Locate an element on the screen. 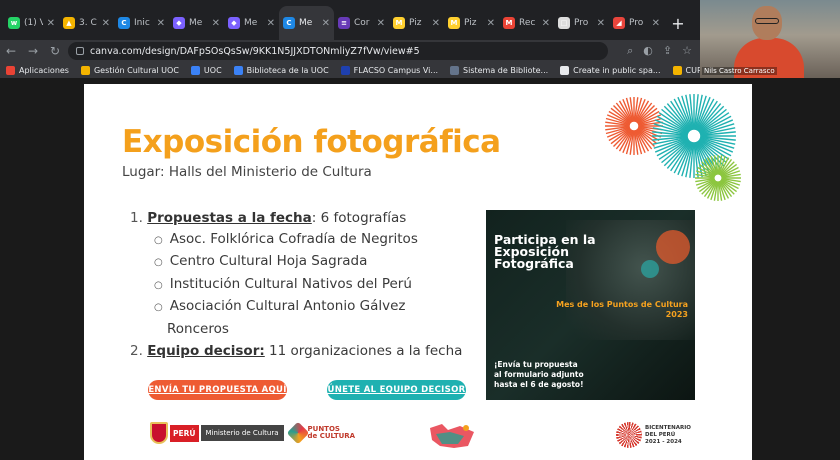  puntos-cultura-icon is located at coordinates (297, 433).